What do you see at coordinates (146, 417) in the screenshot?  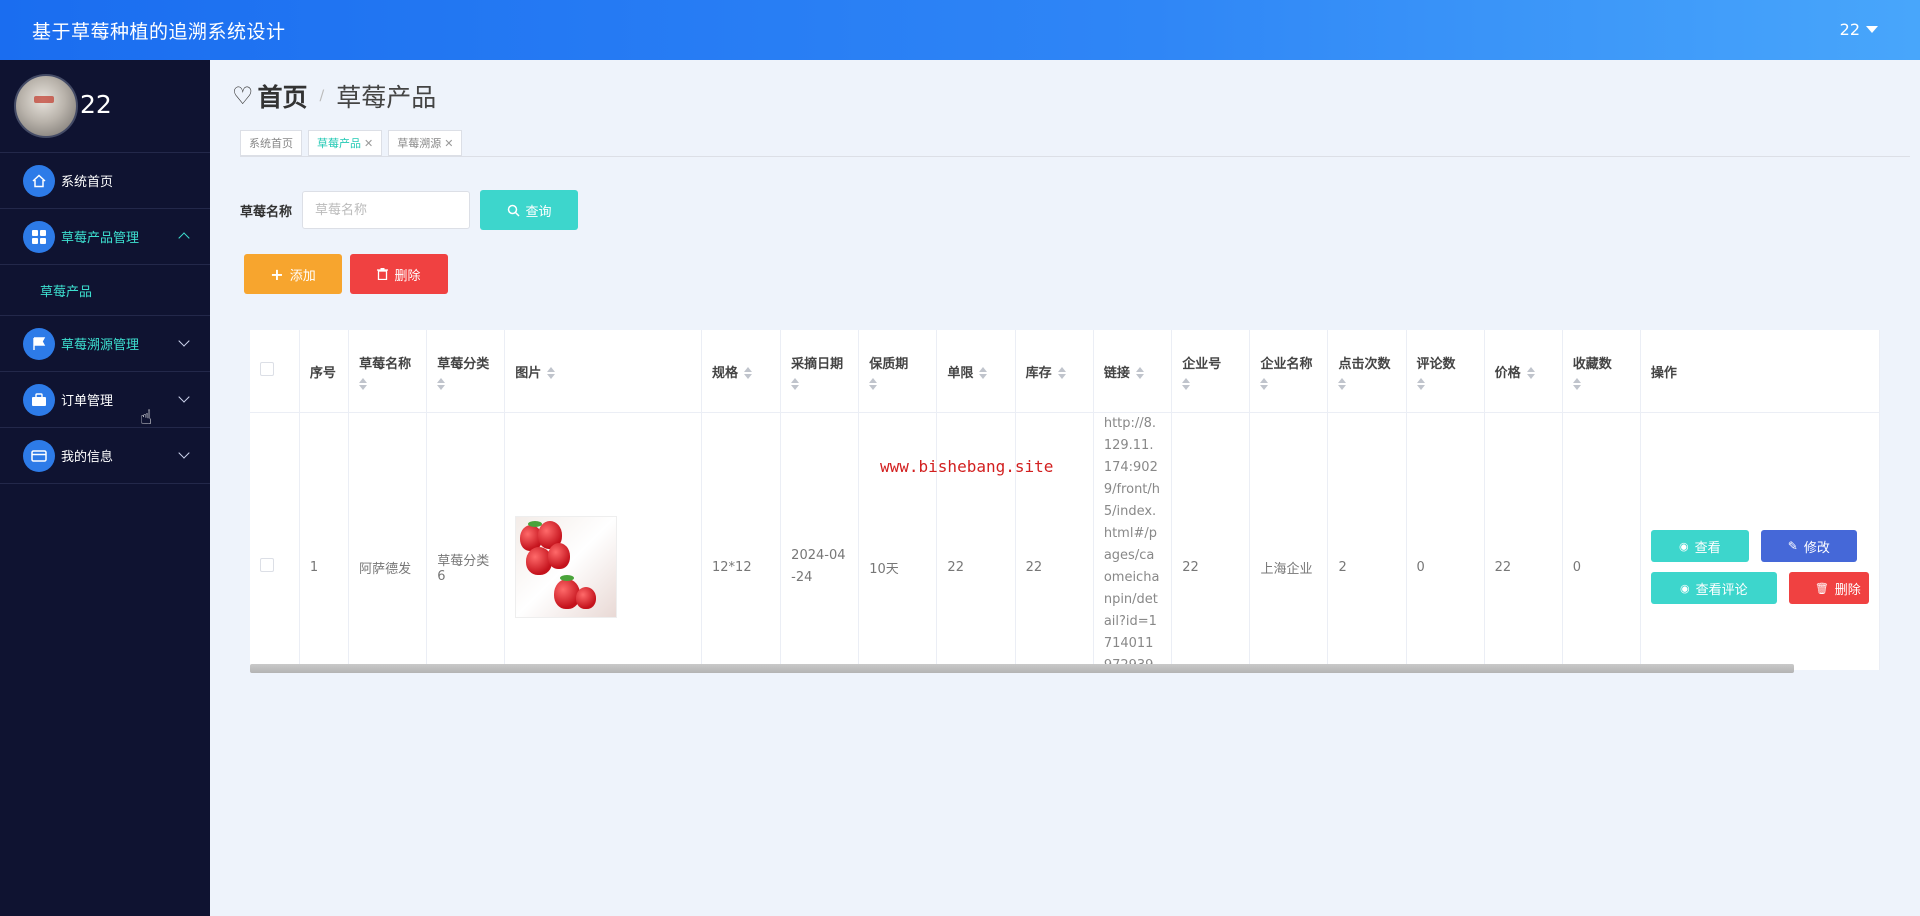 I see `hand-cursor-icon: ☝` at bounding box center [146, 417].